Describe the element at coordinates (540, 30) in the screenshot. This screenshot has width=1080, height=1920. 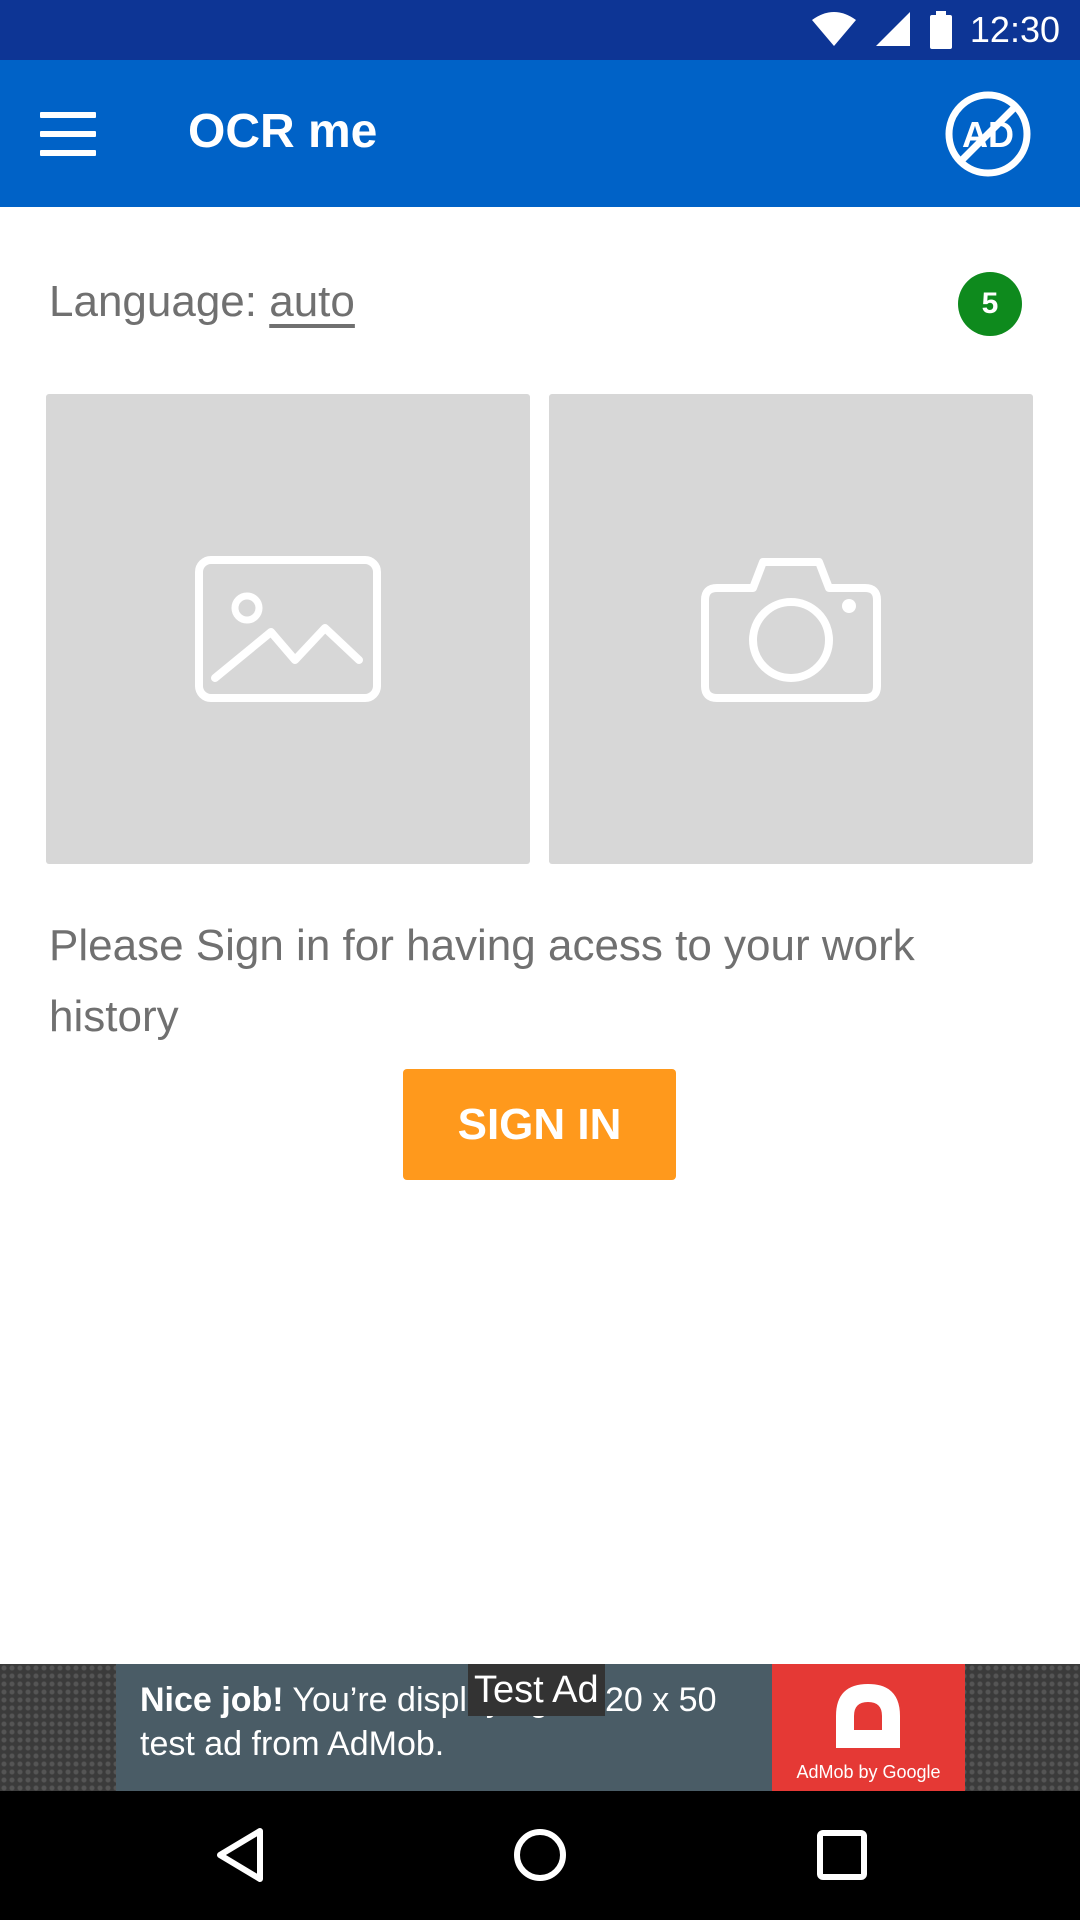
I see `status-bar: 12:30` at that location.